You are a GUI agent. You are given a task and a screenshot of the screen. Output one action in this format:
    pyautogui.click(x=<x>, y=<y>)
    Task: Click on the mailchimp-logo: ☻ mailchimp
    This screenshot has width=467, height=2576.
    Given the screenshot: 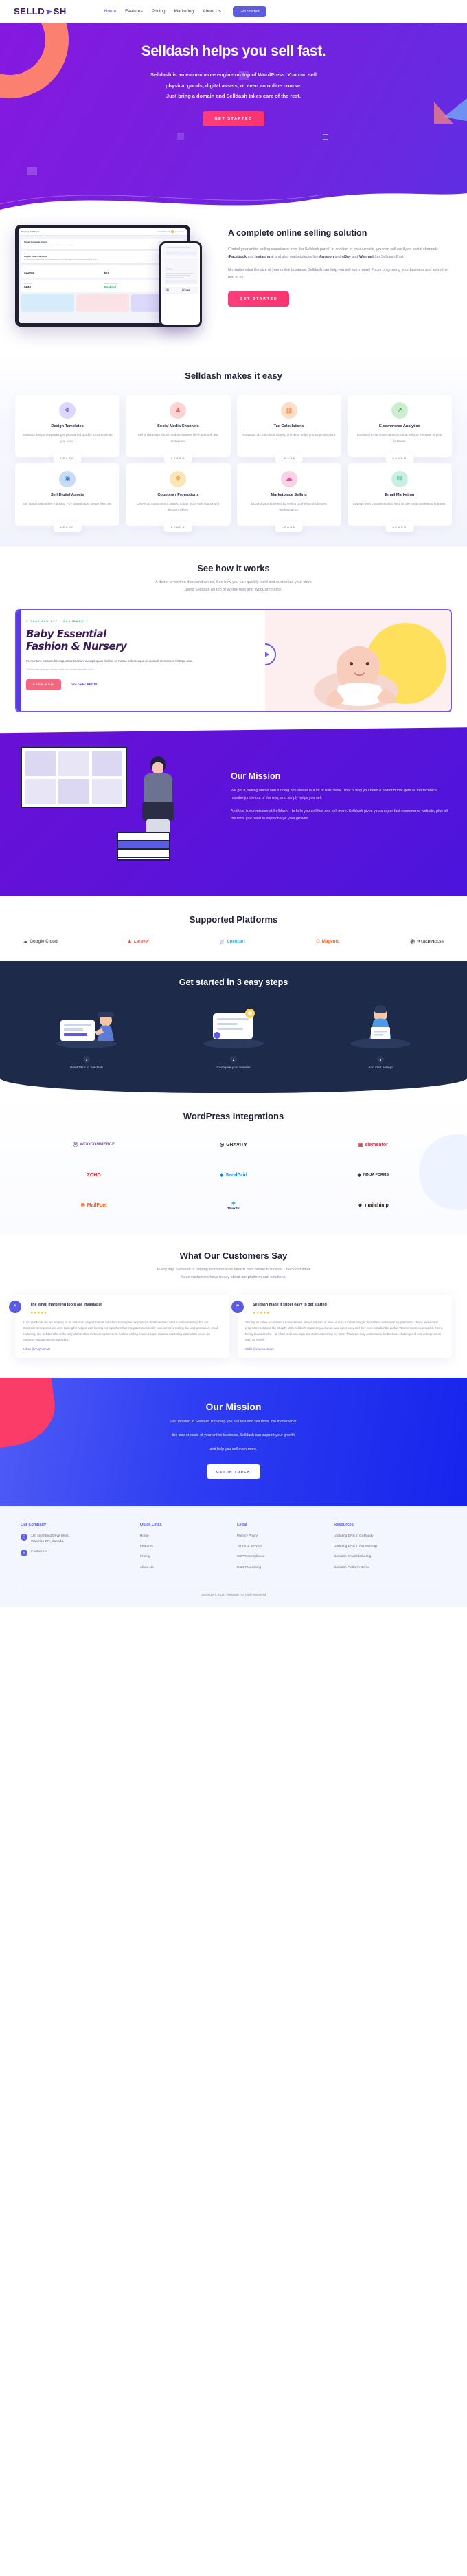 What is the action you would take?
    pyautogui.click(x=373, y=1205)
    